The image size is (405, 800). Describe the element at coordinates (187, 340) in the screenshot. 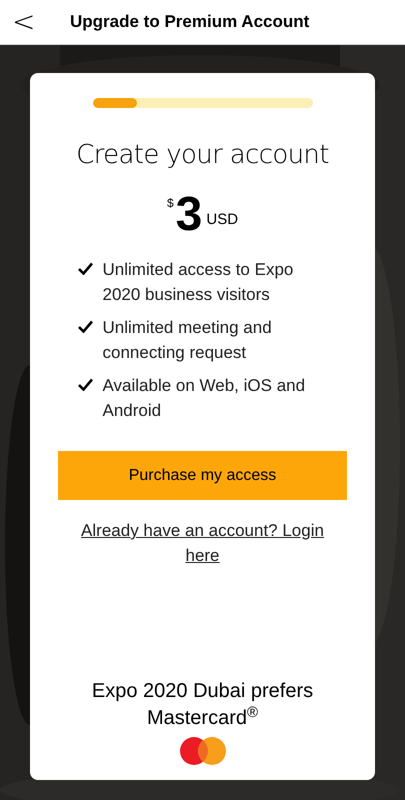

I see `feature-text: Unlimited meeting and connecting request` at that location.